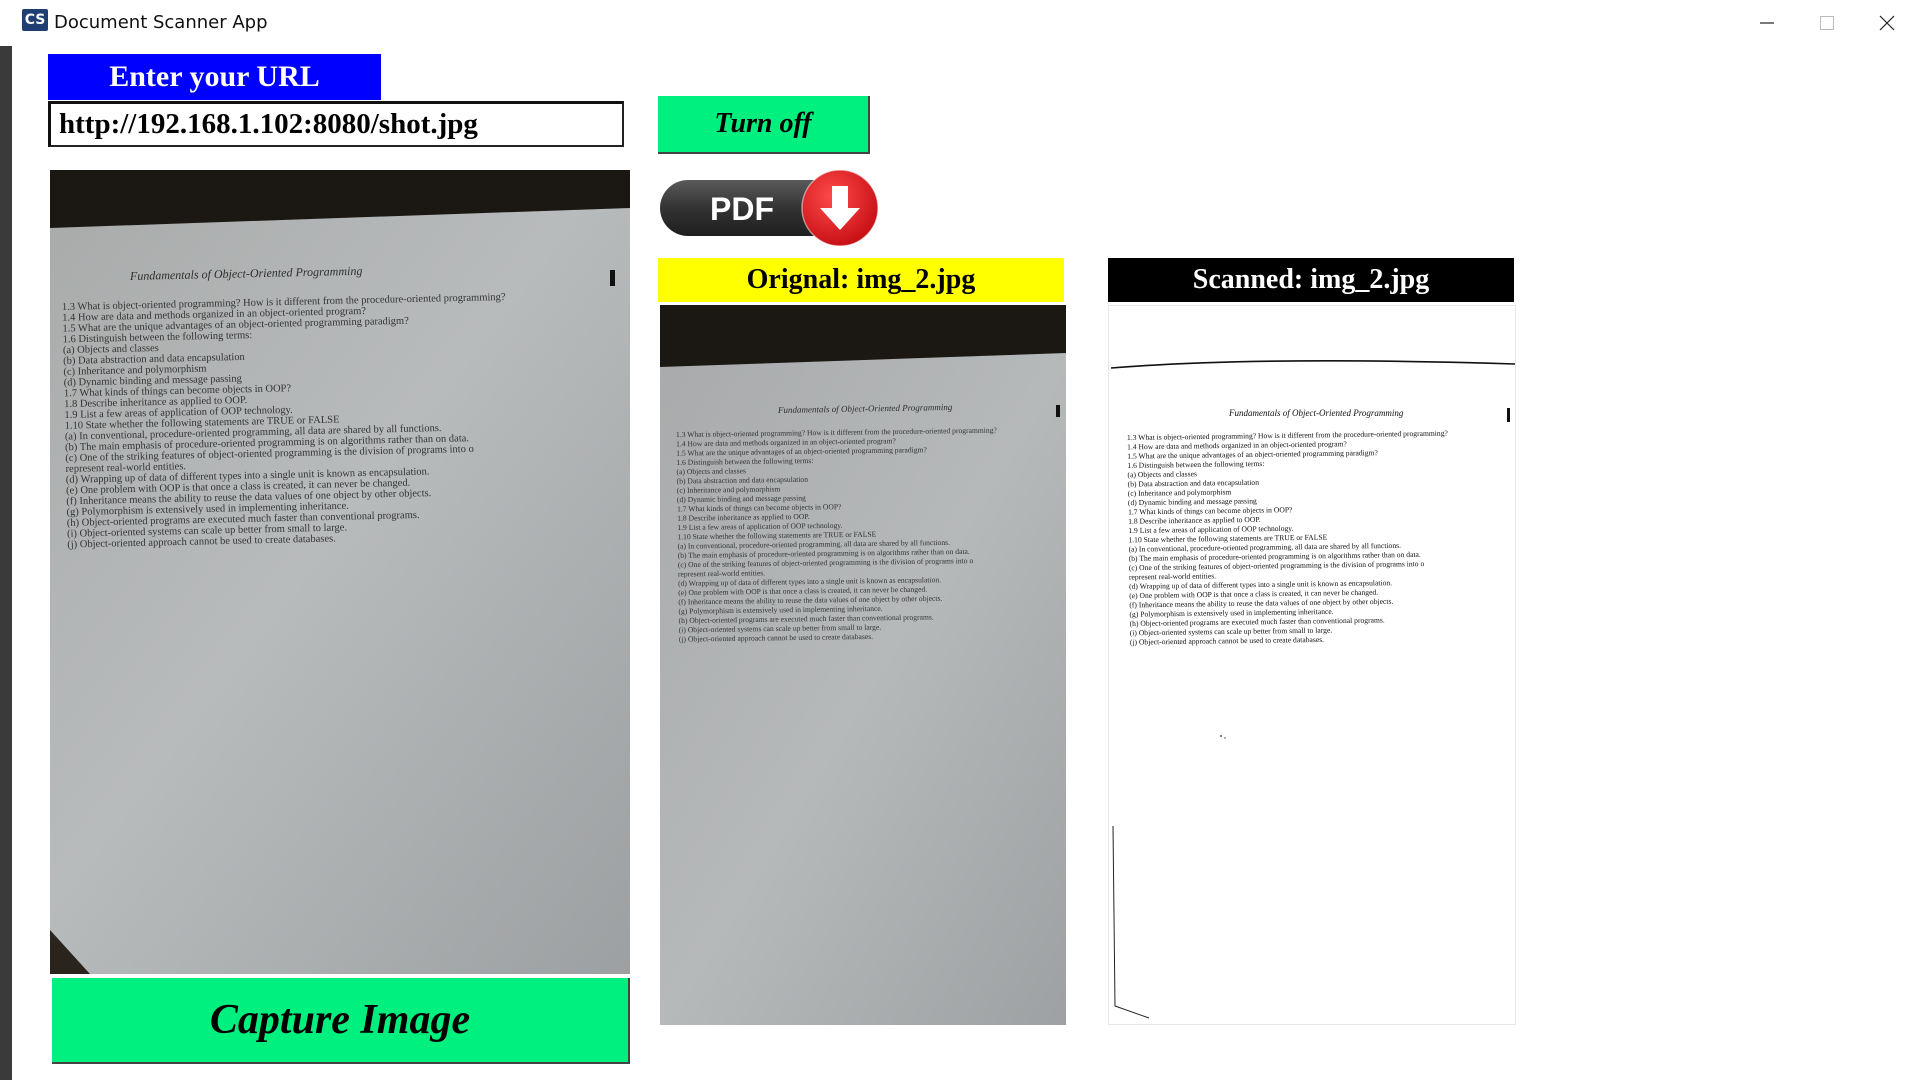 The width and height of the screenshot is (1920, 1080). What do you see at coordinates (764, 125) in the screenshot?
I see `turn-off-button: Turn off` at bounding box center [764, 125].